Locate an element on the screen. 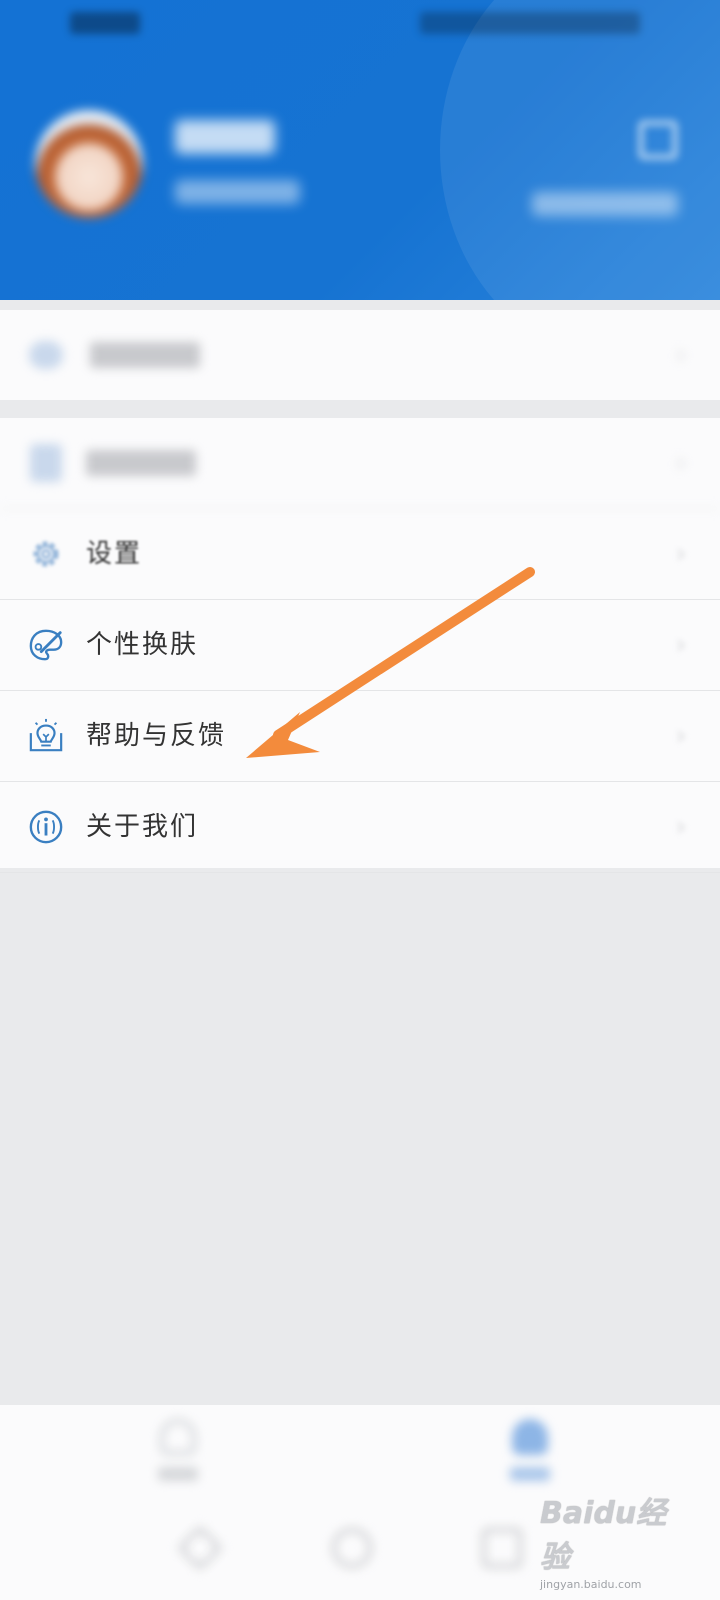  menu-card-top: › is located at coordinates (360, 355).